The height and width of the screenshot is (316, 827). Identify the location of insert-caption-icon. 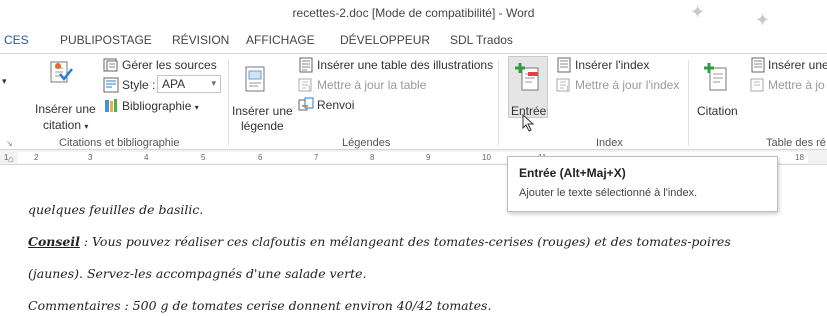
(255, 79).